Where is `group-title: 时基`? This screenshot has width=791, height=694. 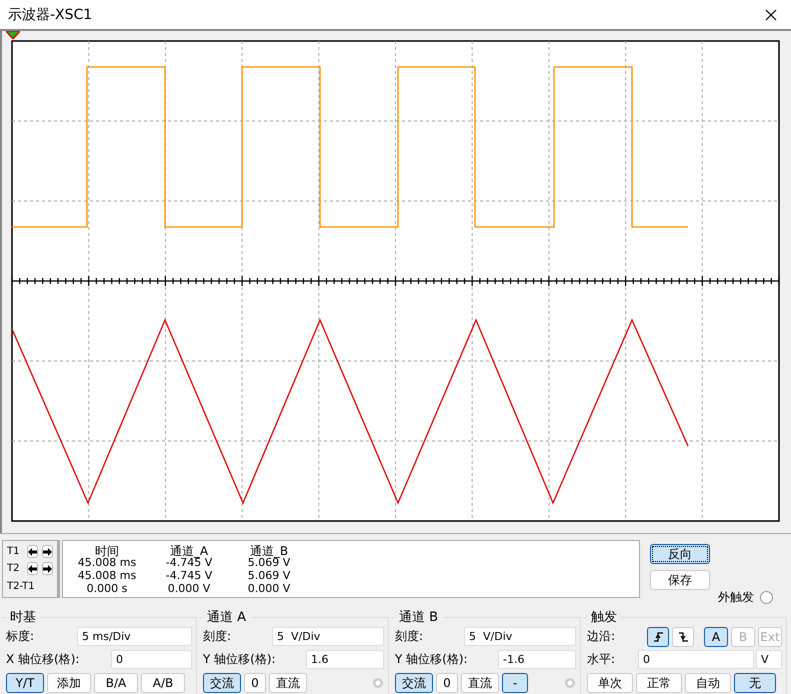
group-title: 时基 is located at coordinates (23, 617).